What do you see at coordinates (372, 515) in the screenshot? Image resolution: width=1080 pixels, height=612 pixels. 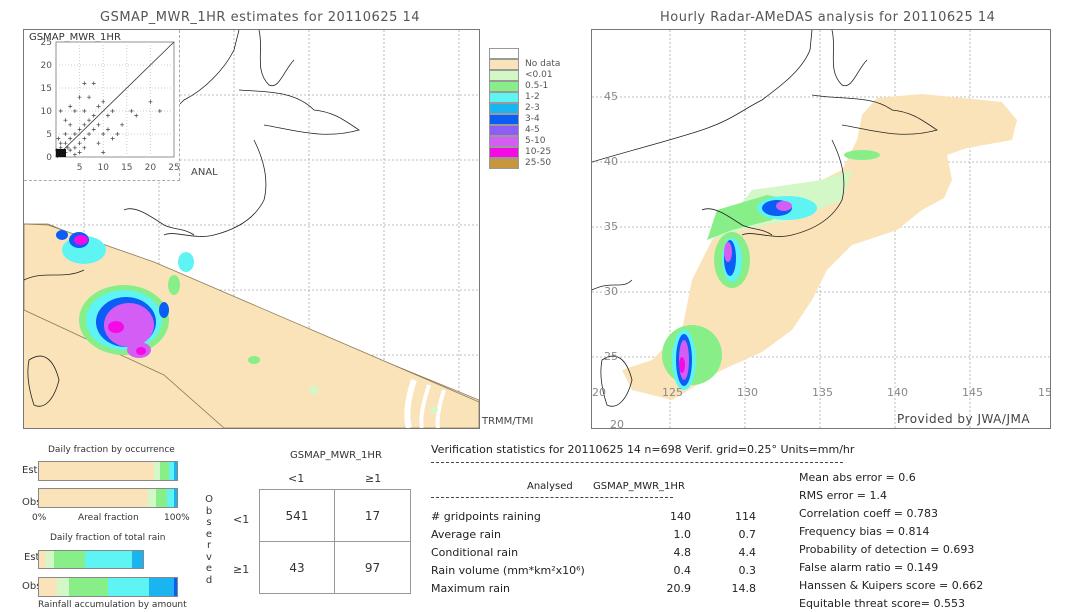 I see `contingency-cell: 17` at bounding box center [372, 515].